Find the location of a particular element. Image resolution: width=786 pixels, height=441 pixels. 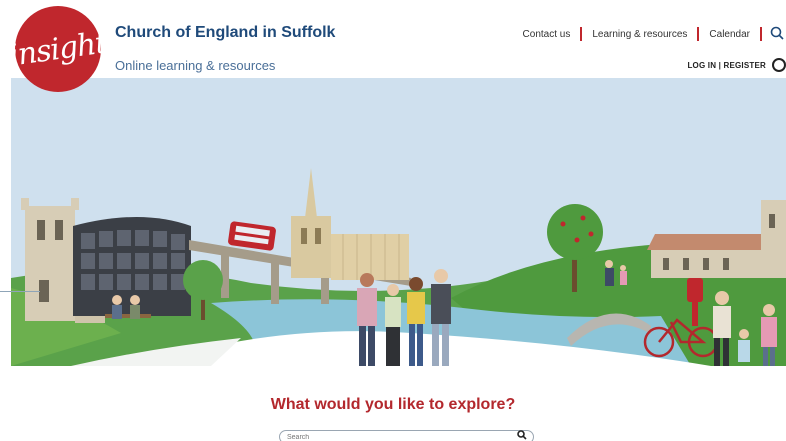

user-icon is located at coordinates (779, 65).